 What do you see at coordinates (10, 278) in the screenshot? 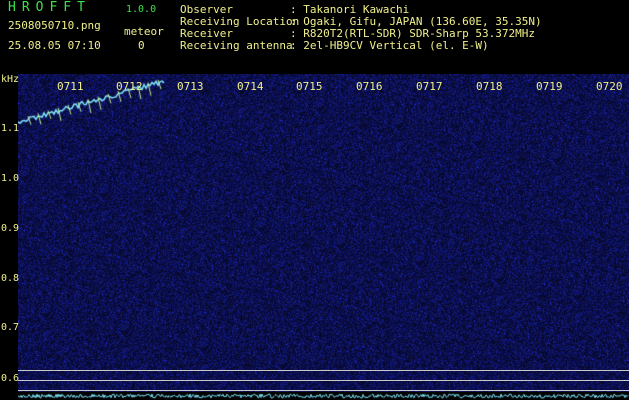
I see `frequency-tick-label: 0.8` at bounding box center [10, 278].